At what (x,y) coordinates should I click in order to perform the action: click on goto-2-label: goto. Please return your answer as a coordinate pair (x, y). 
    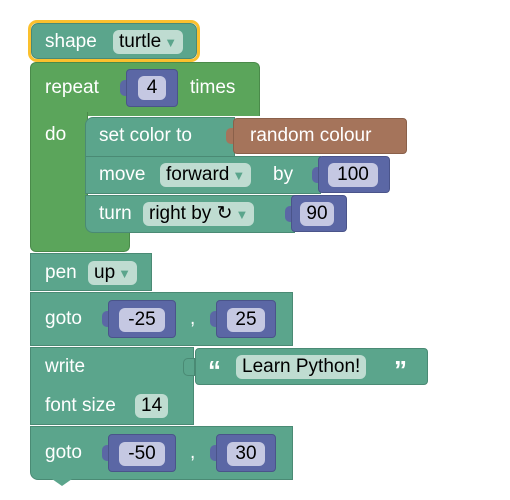
    Looking at the image, I should click on (63, 452).